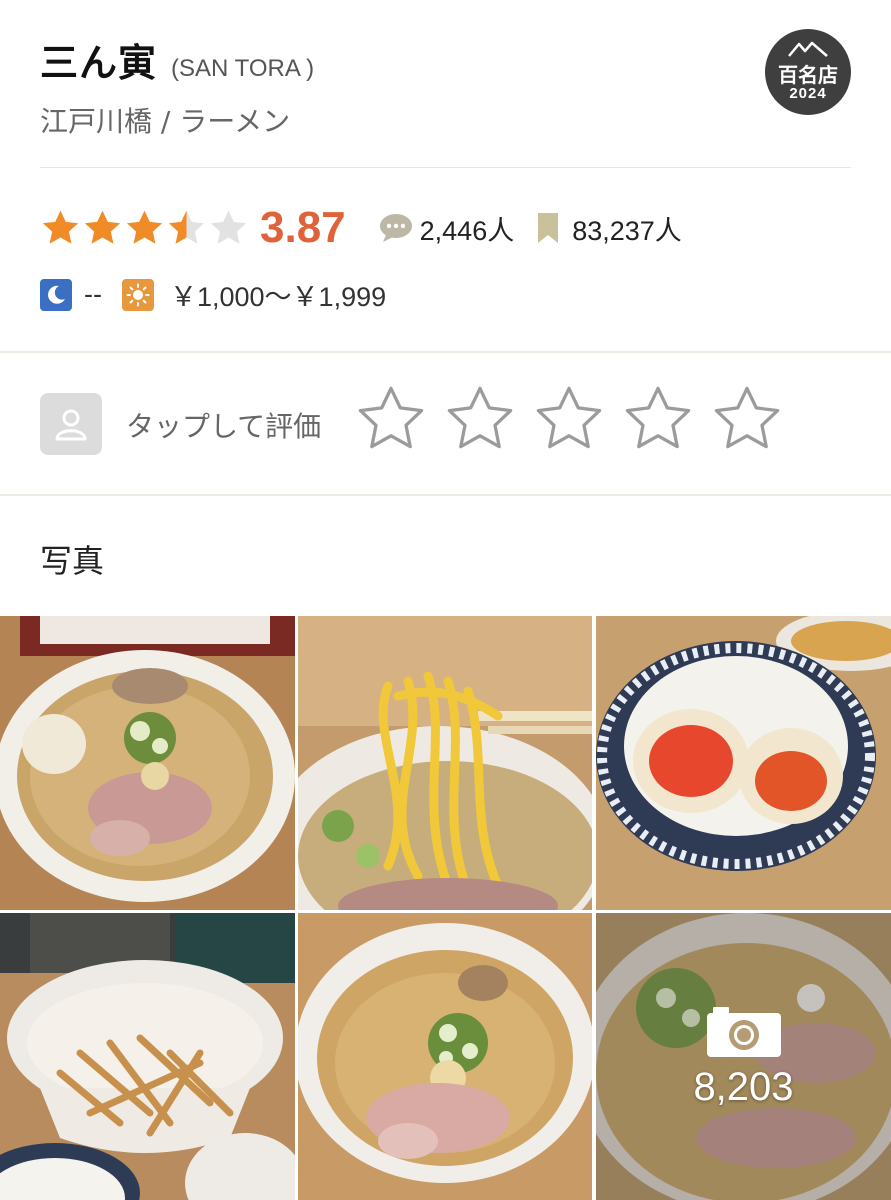 The image size is (891, 1200). Describe the element at coordinates (743, 1032) in the screenshot. I see `camera-icon` at that location.